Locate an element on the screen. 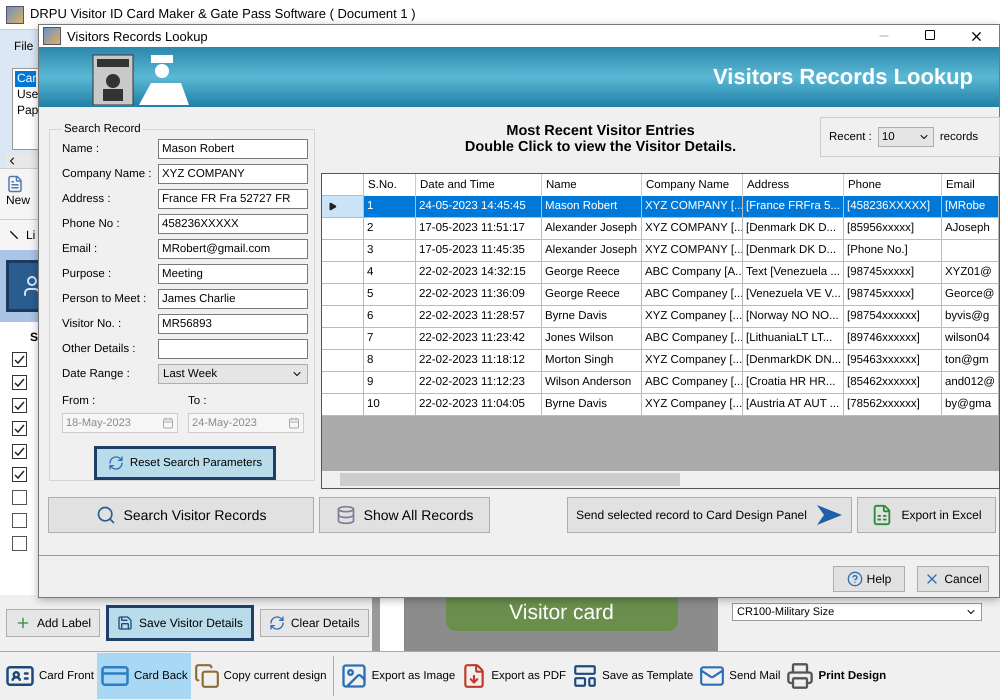 The width and height of the screenshot is (1000, 700). table-cell: Jones Wilson is located at coordinates (592, 339).